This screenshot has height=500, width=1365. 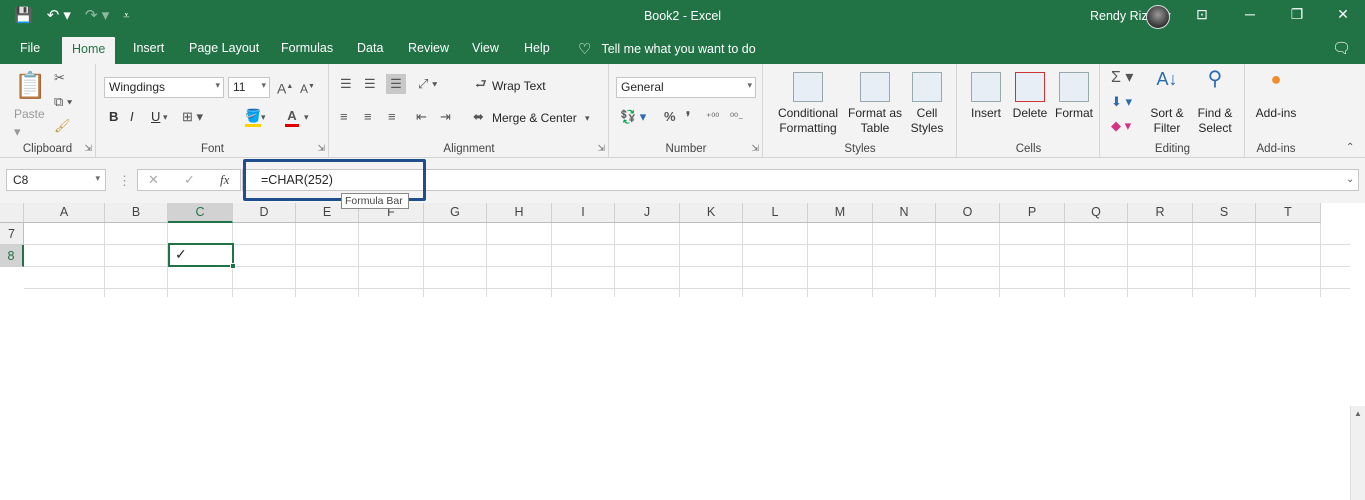 What do you see at coordinates (368, 117) in the screenshot?
I see `align-center-icon: ≡` at bounding box center [368, 117].